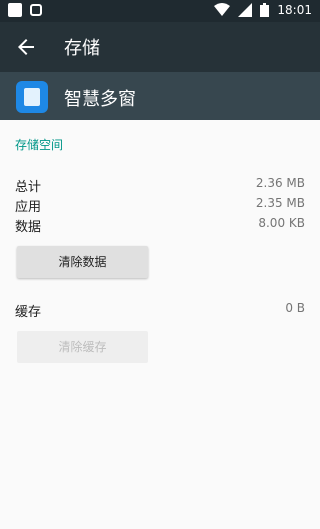 The height and width of the screenshot is (529, 320). Describe the element at coordinates (294, 10) in the screenshot. I see `status-time: 18:01` at that location.